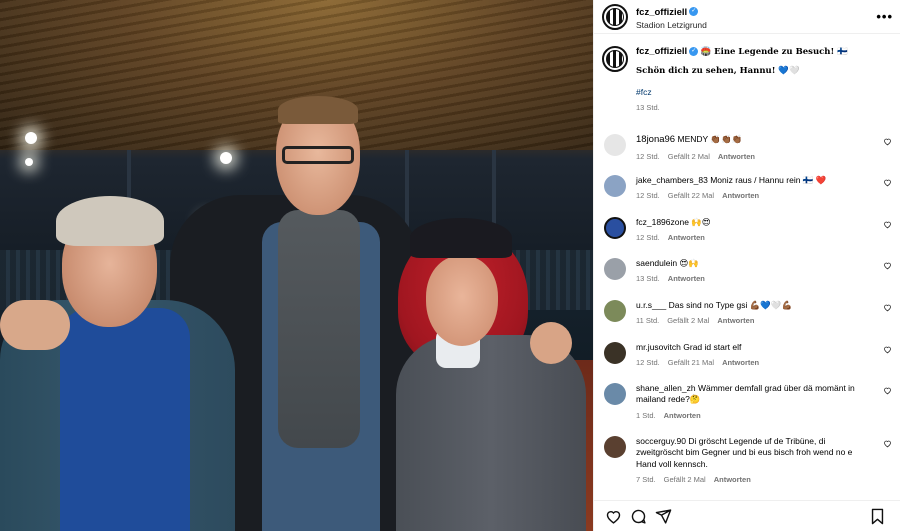 This screenshot has height=531, width=900. What do you see at coordinates (638, 516) in the screenshot?
I see `comment-bubble-icon` at bounding box center [638, 516].